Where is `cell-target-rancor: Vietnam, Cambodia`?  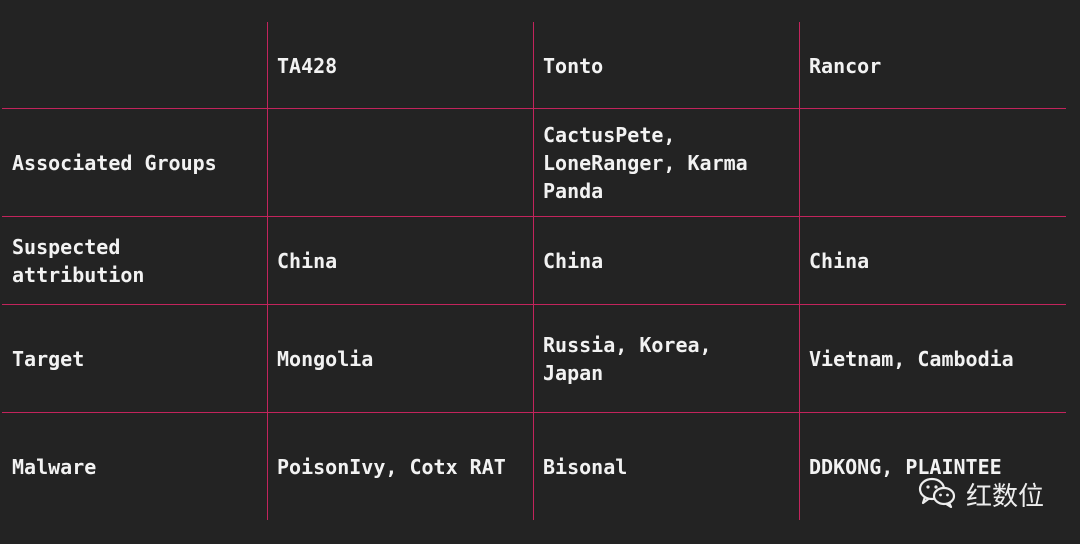
cell-target-rancor: Vietnam, Cambodia is located at coordinates (911, 358).